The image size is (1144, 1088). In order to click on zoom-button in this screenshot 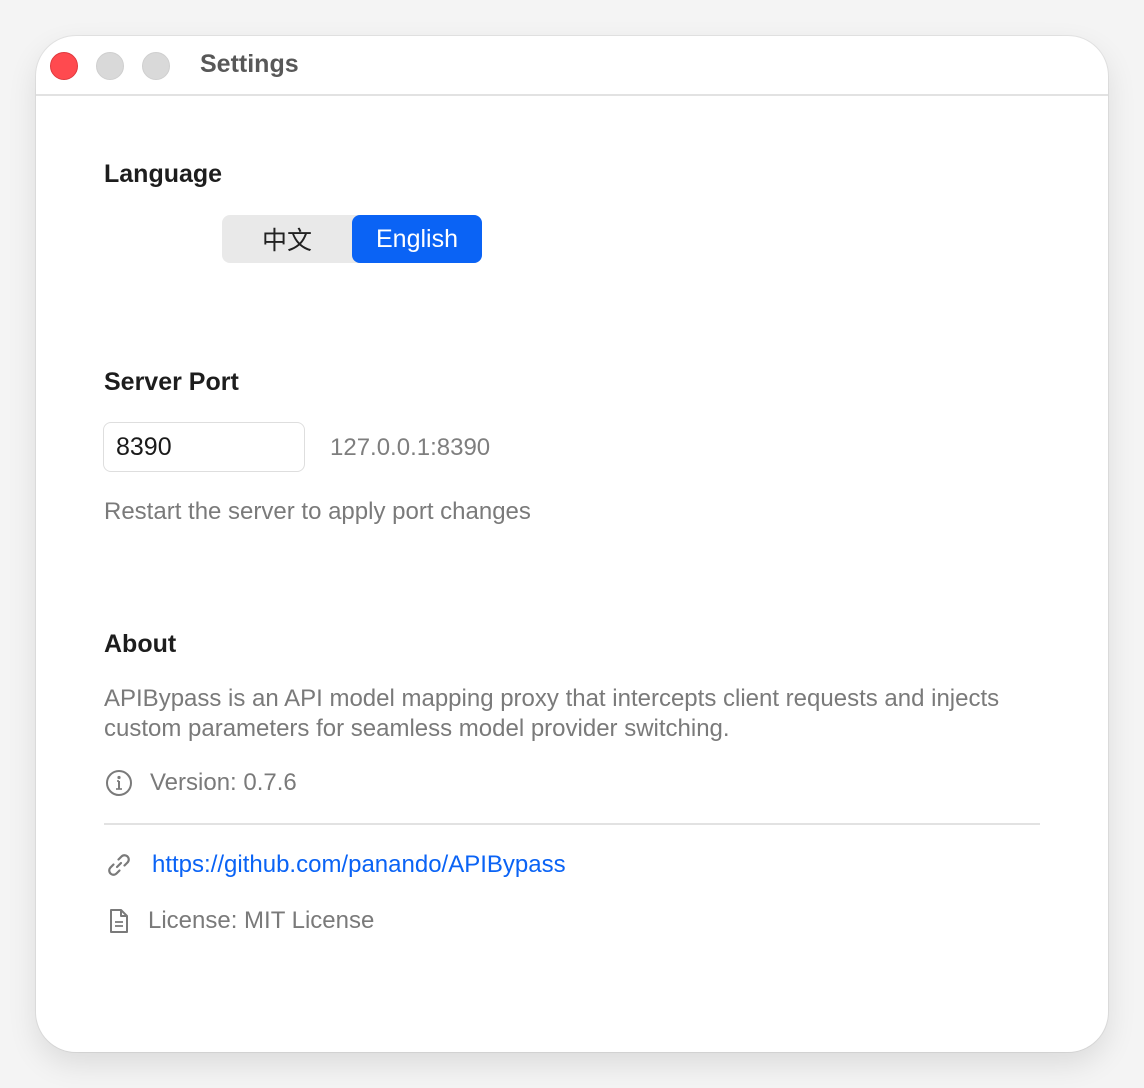, I will do `click(156, 66)`.